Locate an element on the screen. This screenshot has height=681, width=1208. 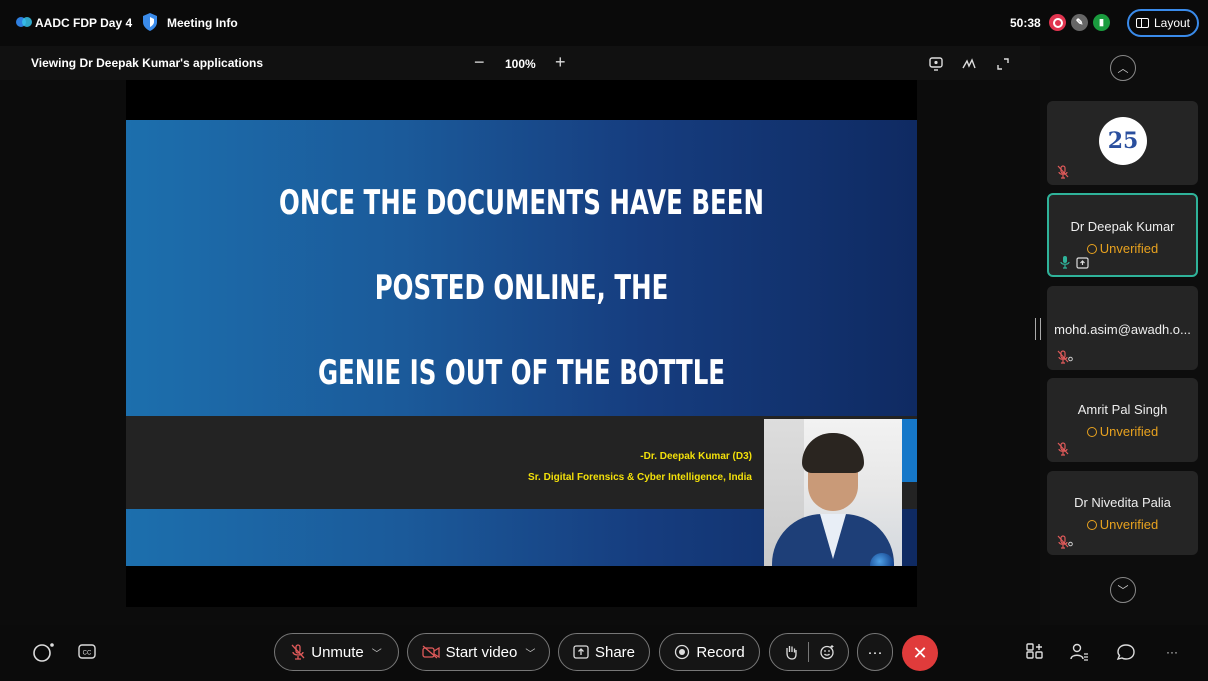
connection-icon: ✎ is located at coordinates (1079, 22).